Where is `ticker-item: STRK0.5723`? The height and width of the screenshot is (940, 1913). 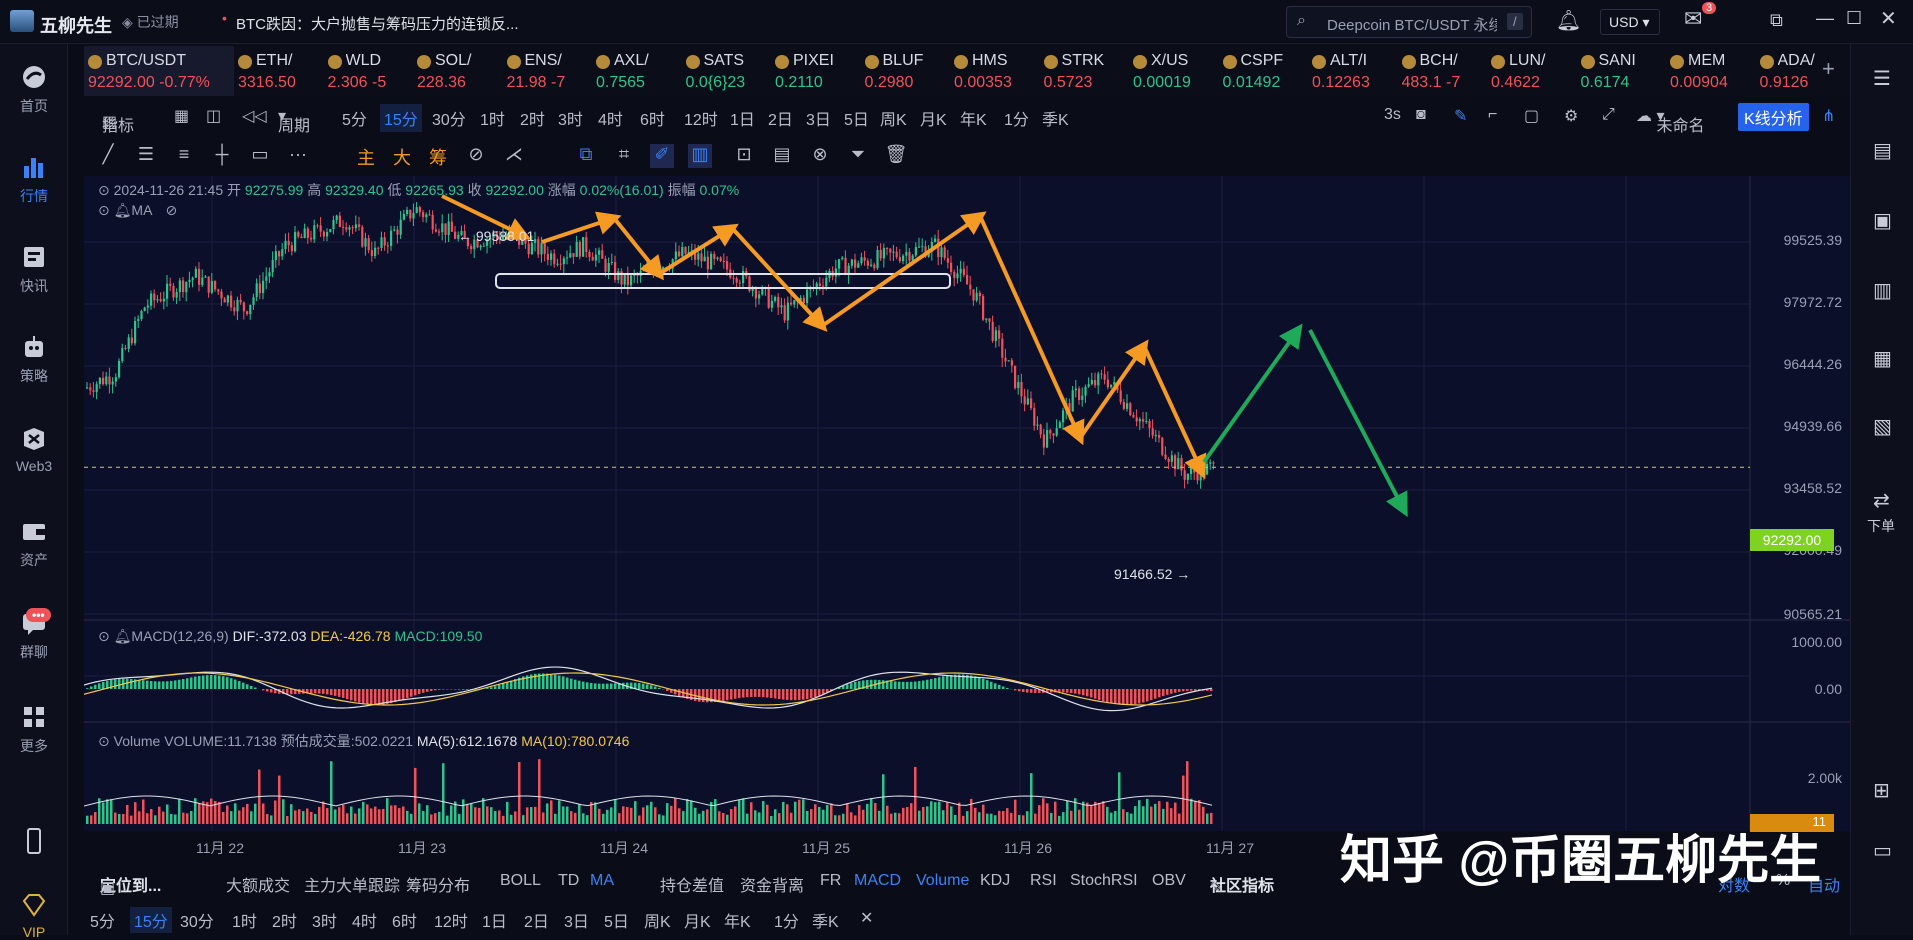
ticker-item: STRK0.5723 is located at coordinates (1086, 71).